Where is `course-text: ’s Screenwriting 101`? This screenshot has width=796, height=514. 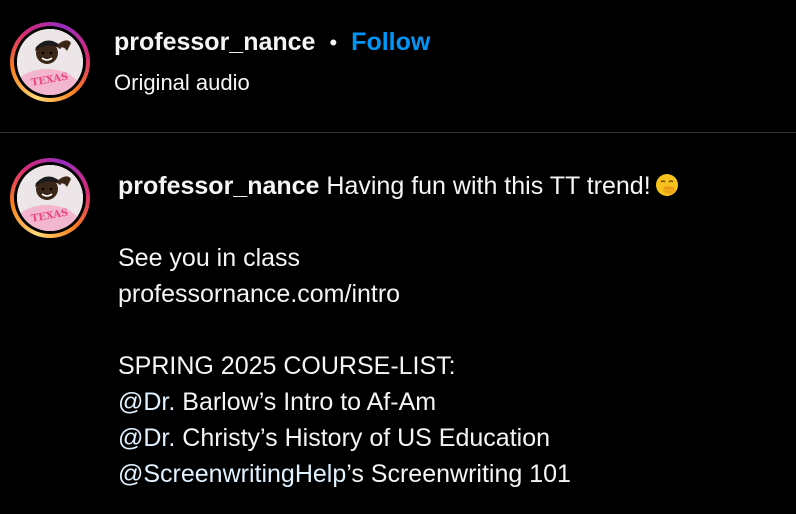 course-text: ’s Screenwriting 101 is located at coordinates (458, 474).